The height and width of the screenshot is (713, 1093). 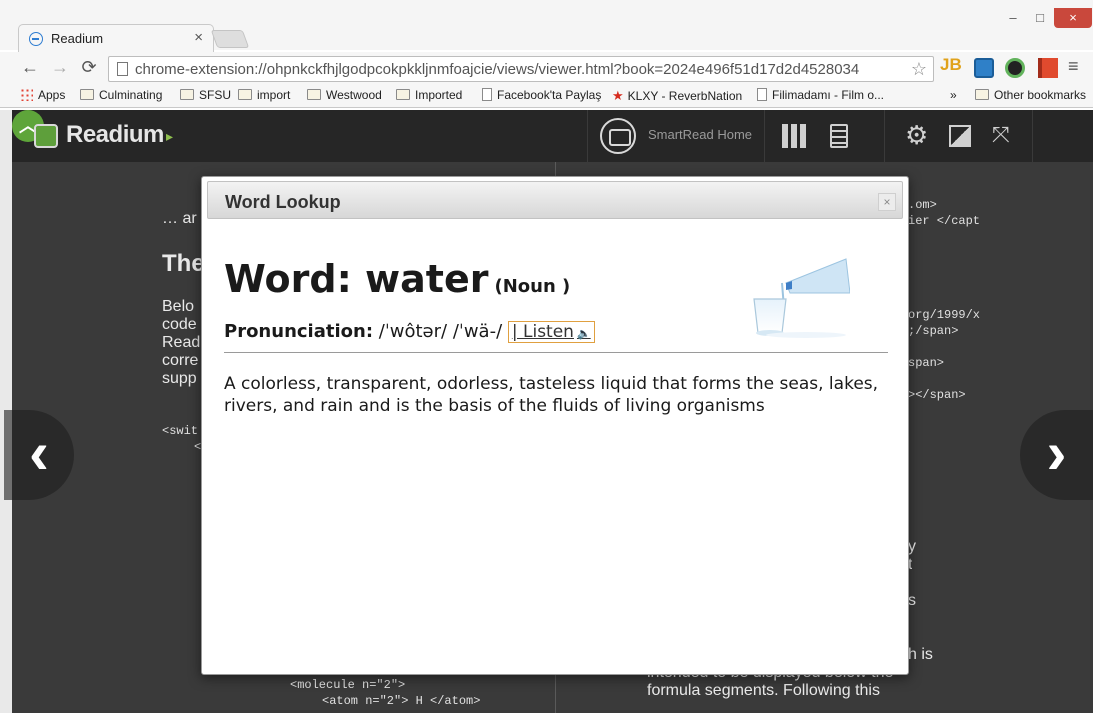 What do you see at coordinates (198, 37) in the screenshot?
I see `tab-close-icon: ×` at bounding box center [198, 37].